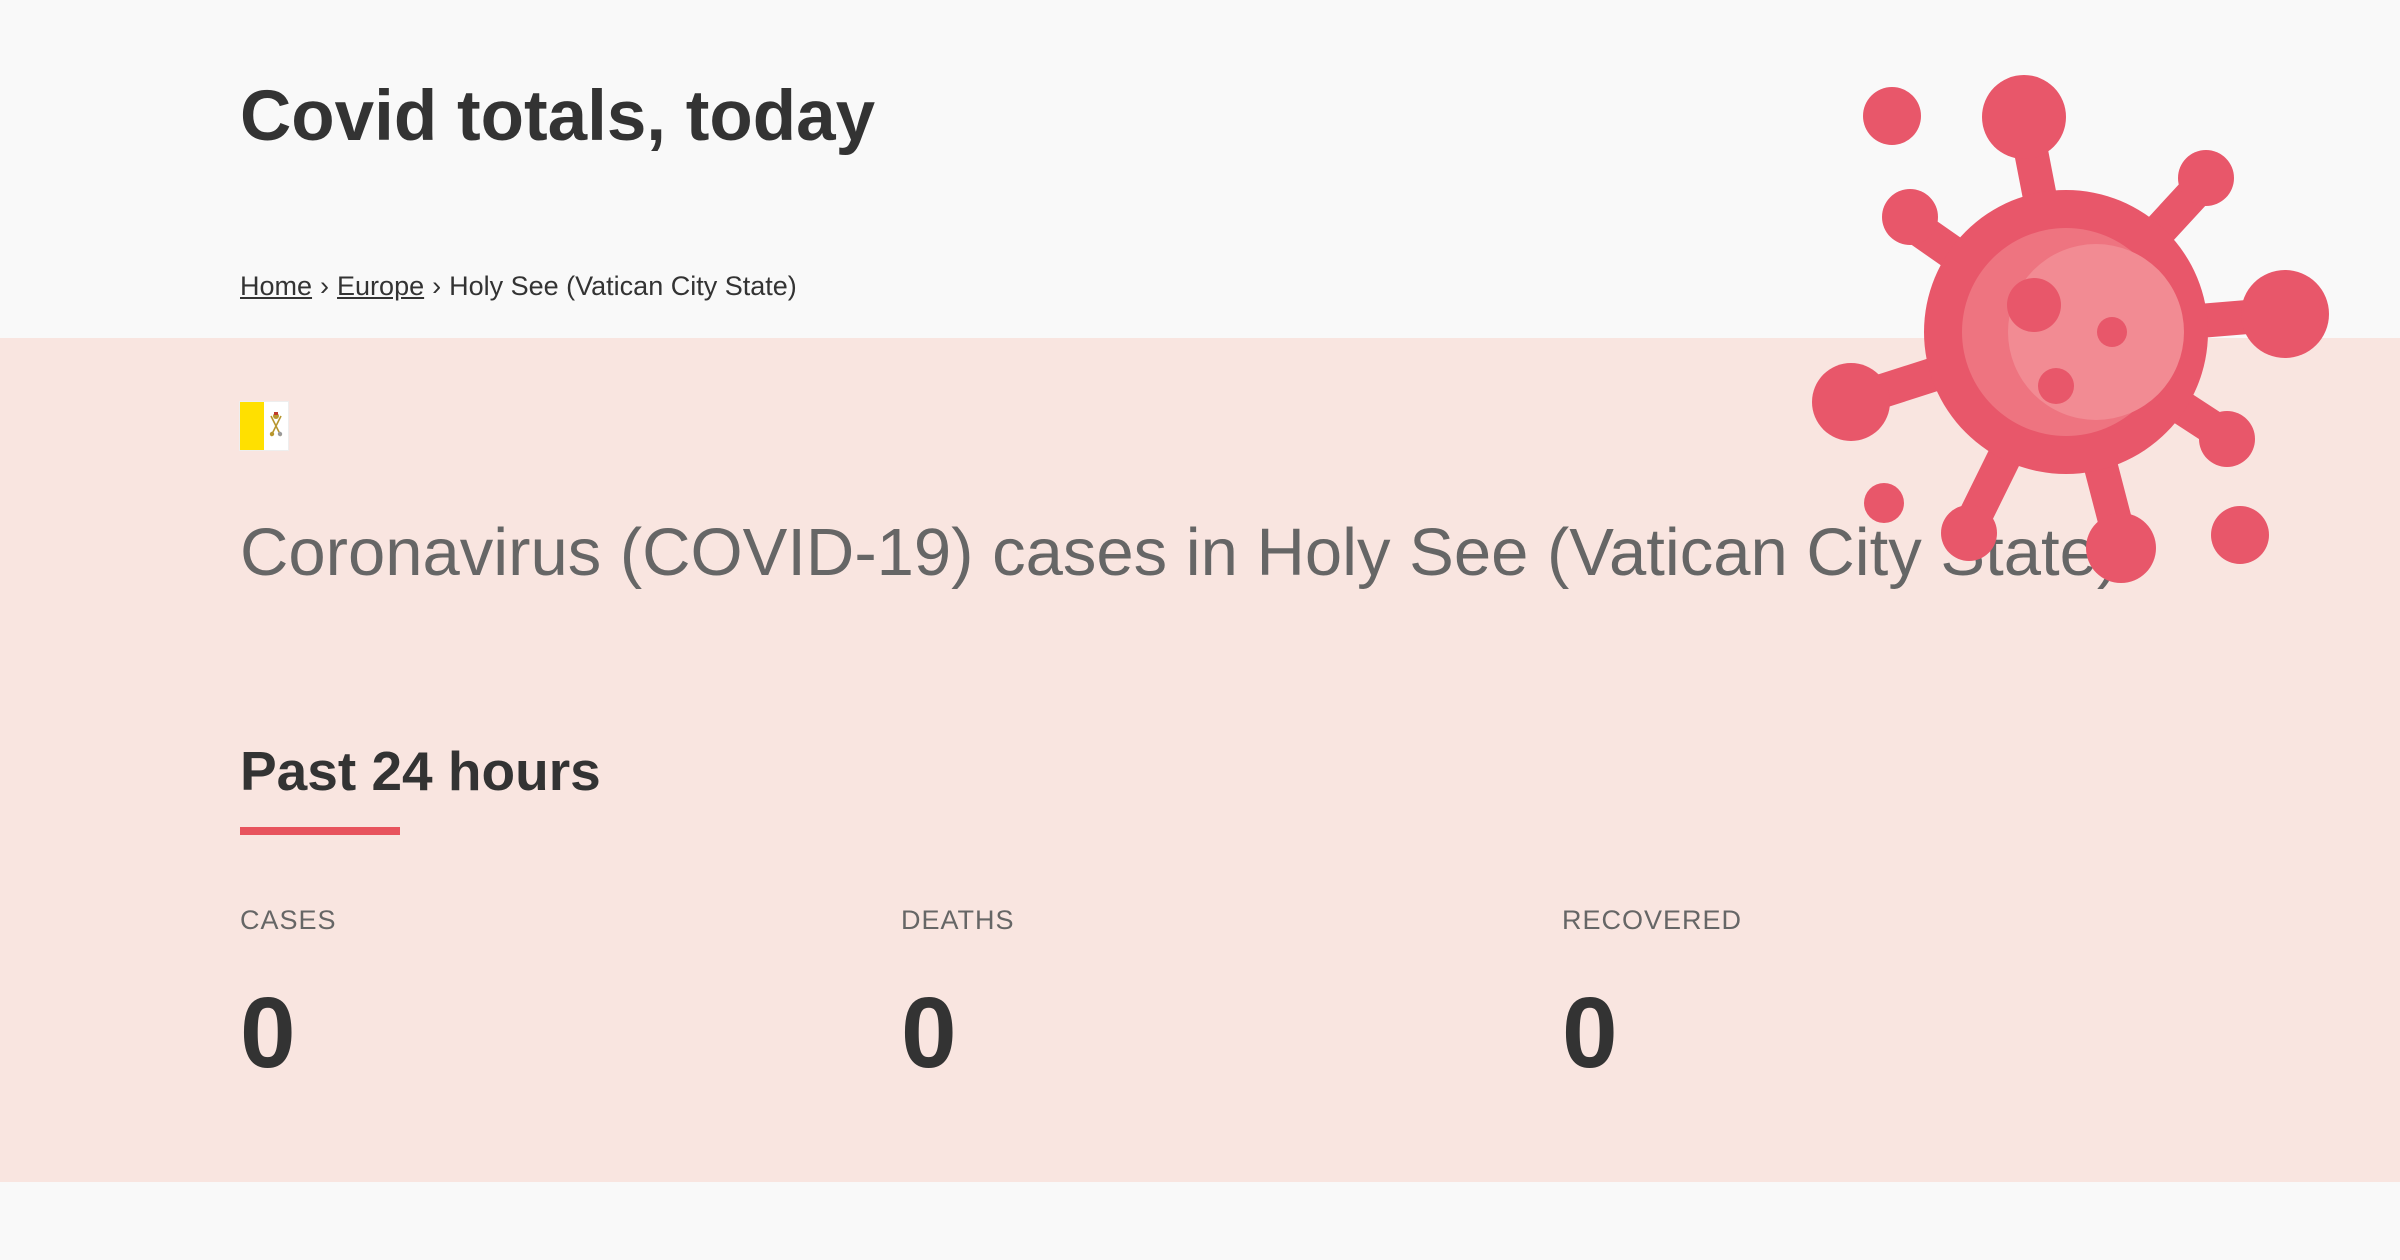 This screenshot has width=2400, height=1260. Describe the element at coordinates (380, 286) in the screenshot. I see `breadcrumb-region-link: Europe` at that location.